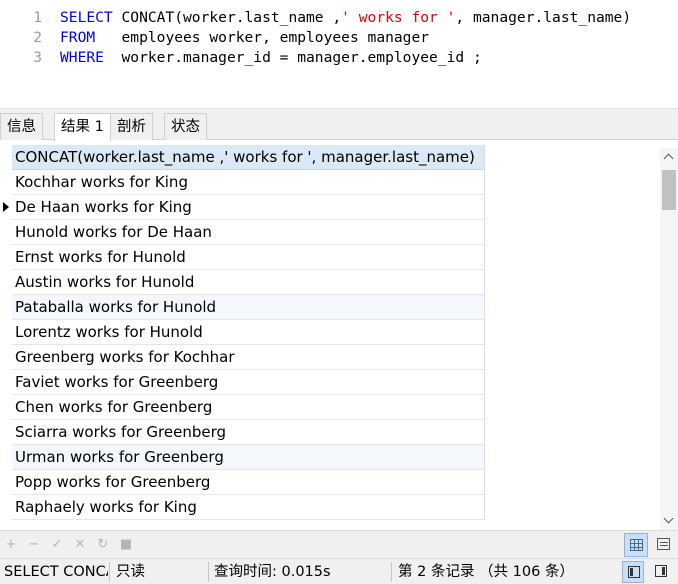 Image resolution: width=678 pixels, height=584 pixels. I want to click on scroll-up-button, so click(669, 157).